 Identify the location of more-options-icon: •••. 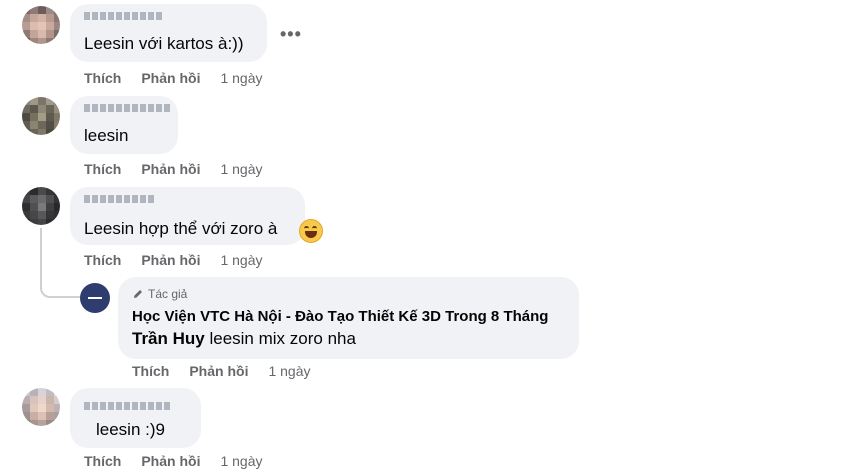
(291, 34).